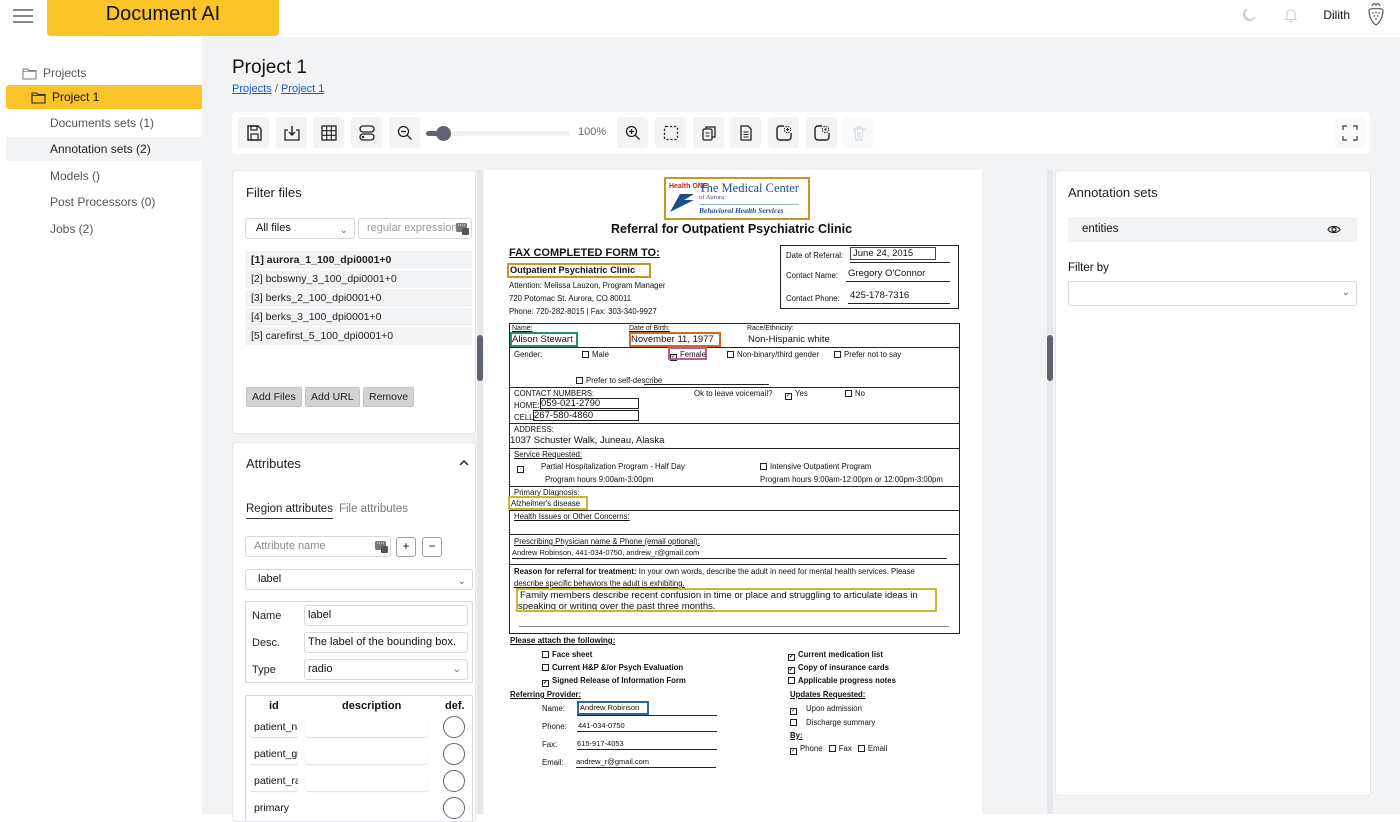 The width and height of the screenshot is (1400, 822). Describe the element at coordinates (480, 492) in the screenshot. I see `left-column-scrollbar` at that location.